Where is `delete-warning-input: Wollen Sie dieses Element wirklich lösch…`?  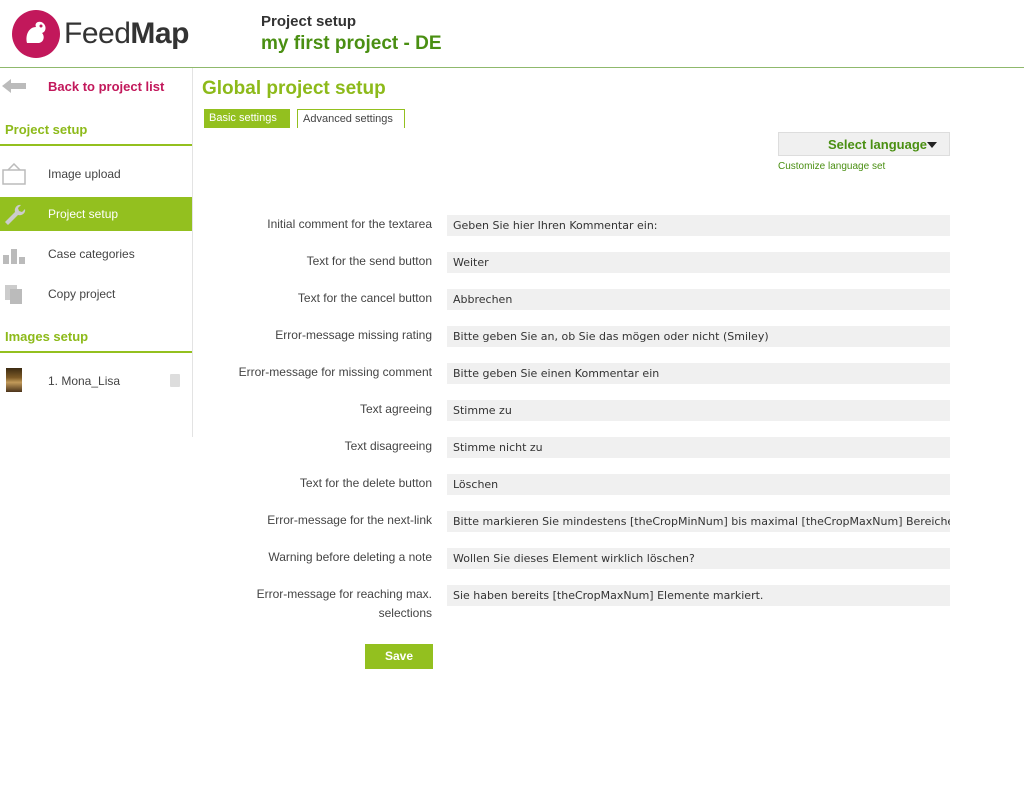 delete-warning-input: Wollen Sie dieses Element wirklich lösch… is located at coordinates (698, 558).